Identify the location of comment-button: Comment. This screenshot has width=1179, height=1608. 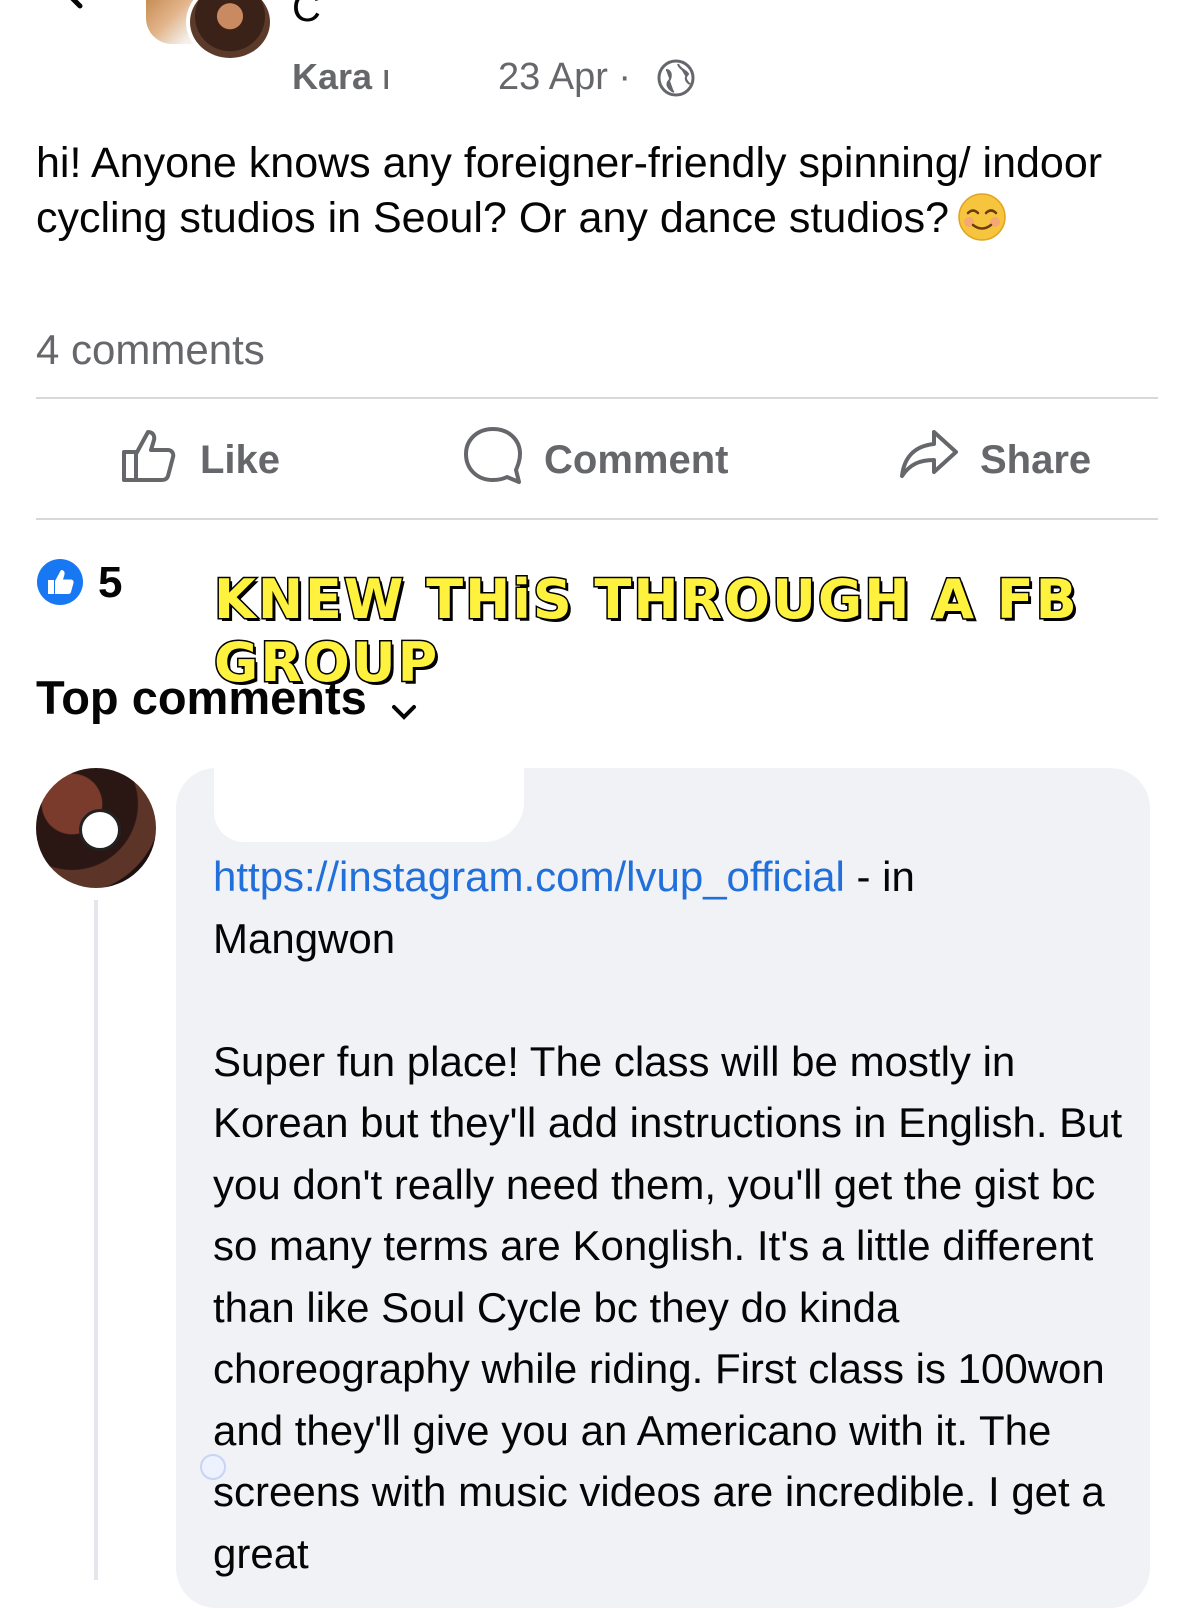
(595, 457).